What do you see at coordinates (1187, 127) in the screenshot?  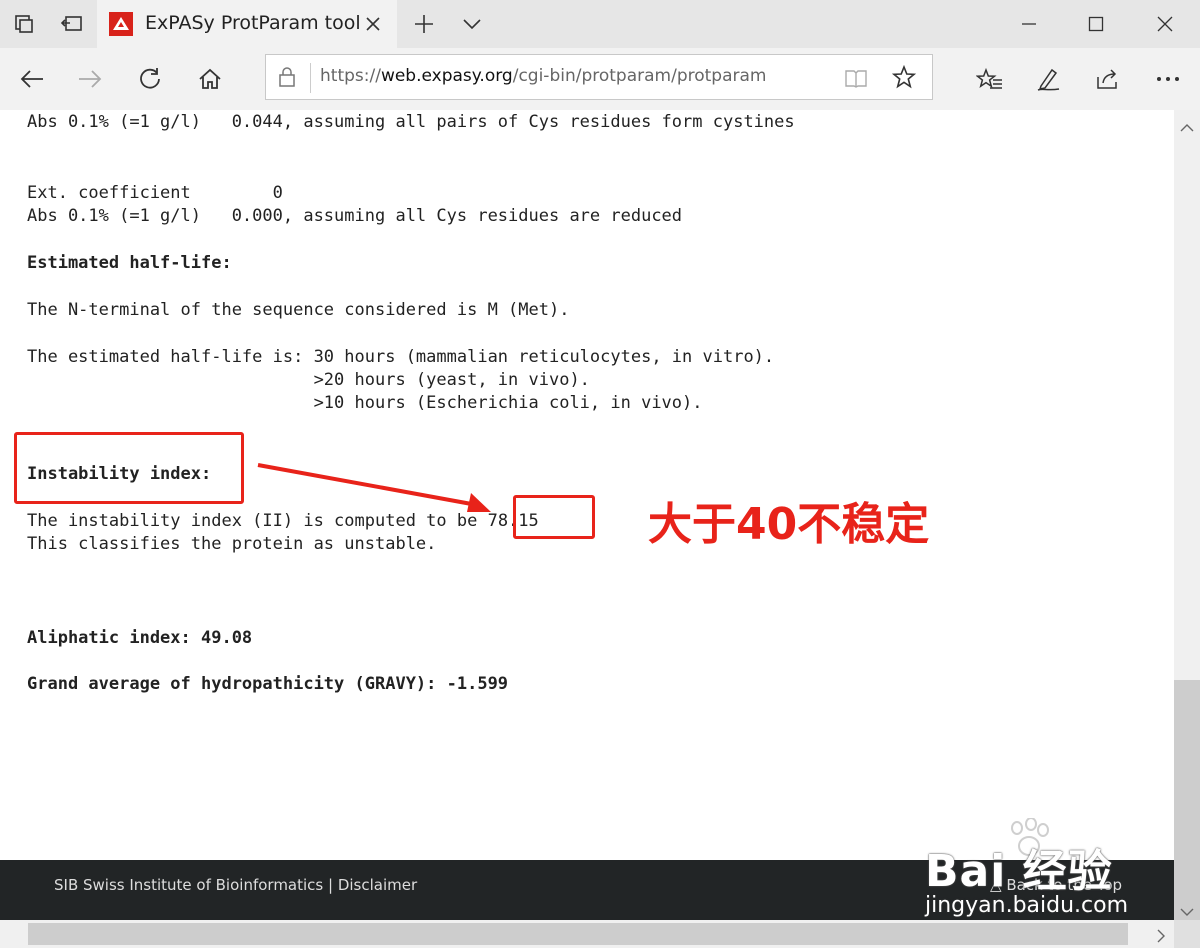 I see `scroll-up-icon` at bounding box center [1187, 127].